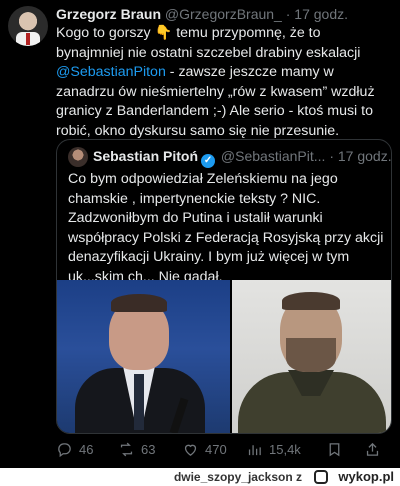 The image size is (400, 486). I want to click on point-down-emoji-icon: 👇, so click(163, 33).